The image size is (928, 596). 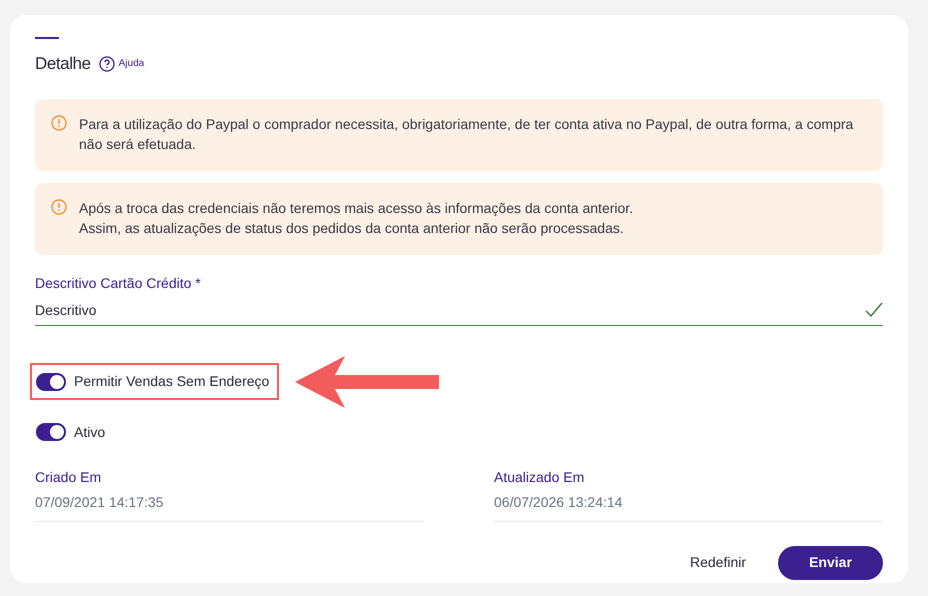 I want to click on description-field: Descritivo, so click(x=459, y=313).